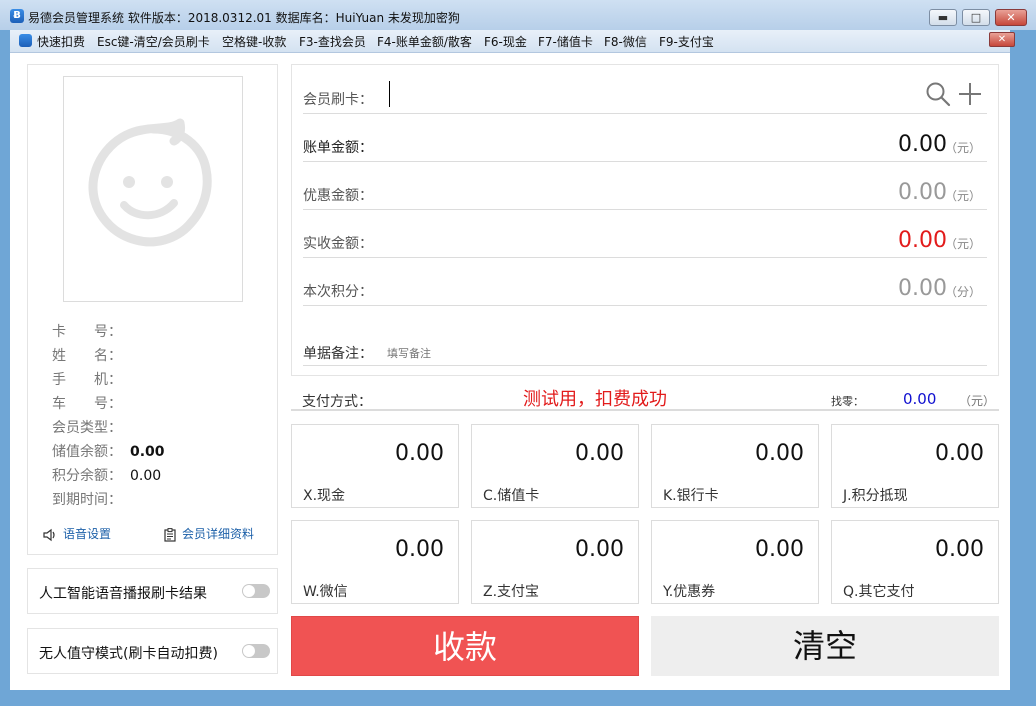 This screenshot has height=706, width=1036. Describe the element at coordinates (645, 233) in the screenshot. I see `received-amount-row: 实收金额： 0.00 （元）` at that location.